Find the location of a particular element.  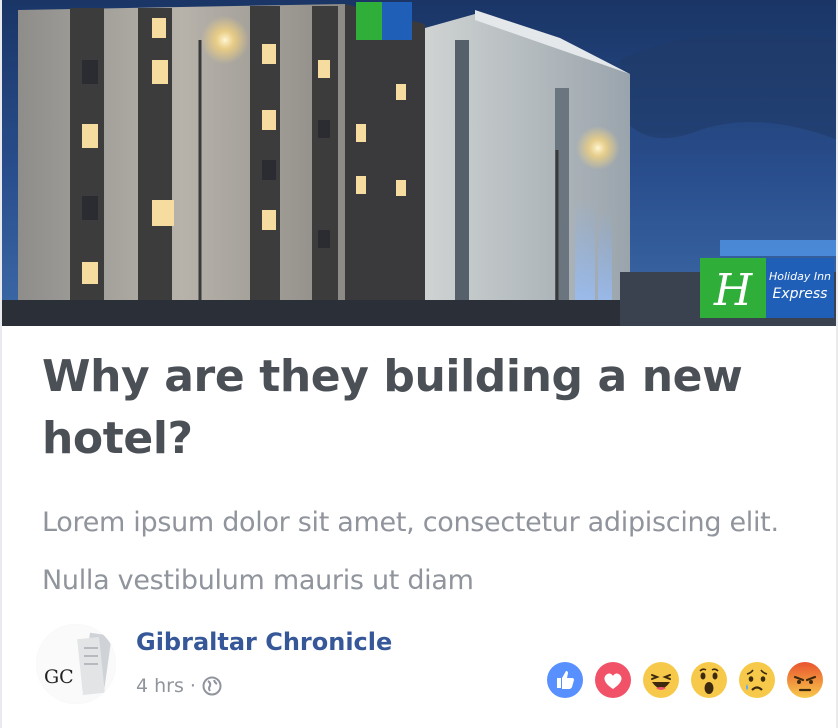

wow-icon is located at coordinates (709, 680).